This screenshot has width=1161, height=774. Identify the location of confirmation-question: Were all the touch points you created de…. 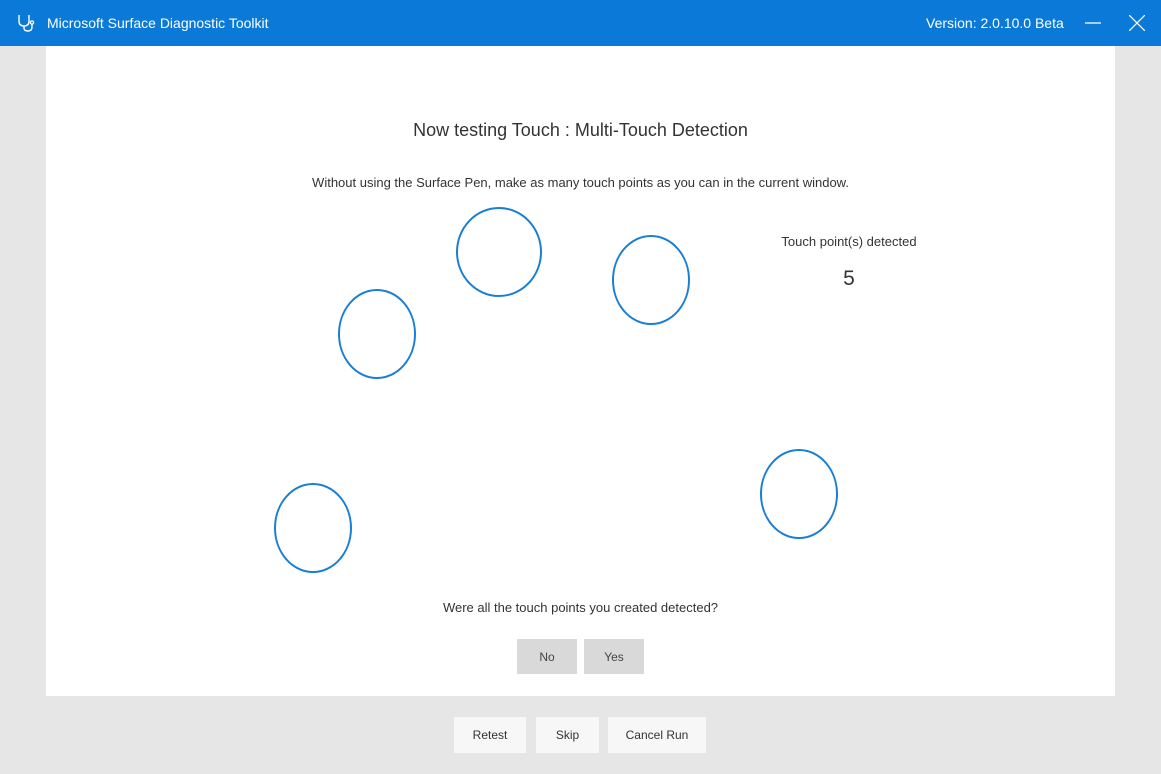
(580, 607).